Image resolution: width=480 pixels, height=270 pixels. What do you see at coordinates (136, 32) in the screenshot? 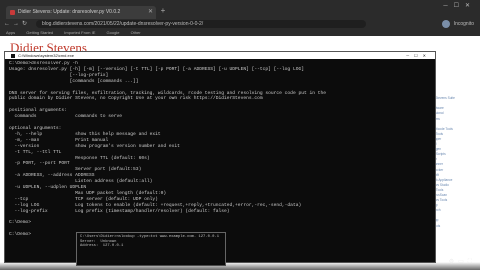
I see `bookmark-item: Other` at bounding box center [136, 32].